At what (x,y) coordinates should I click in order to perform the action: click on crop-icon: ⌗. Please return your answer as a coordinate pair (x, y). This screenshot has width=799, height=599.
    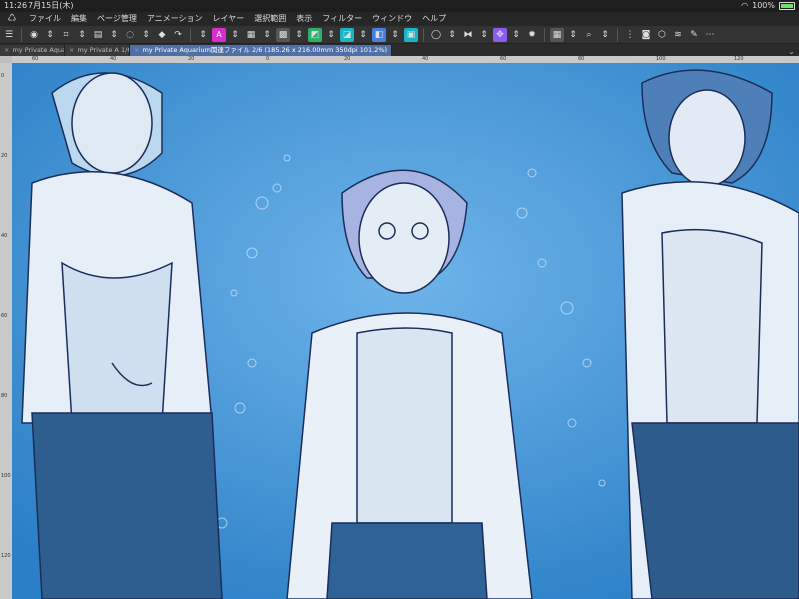
    Looking at the image, I should click on (66, 35).